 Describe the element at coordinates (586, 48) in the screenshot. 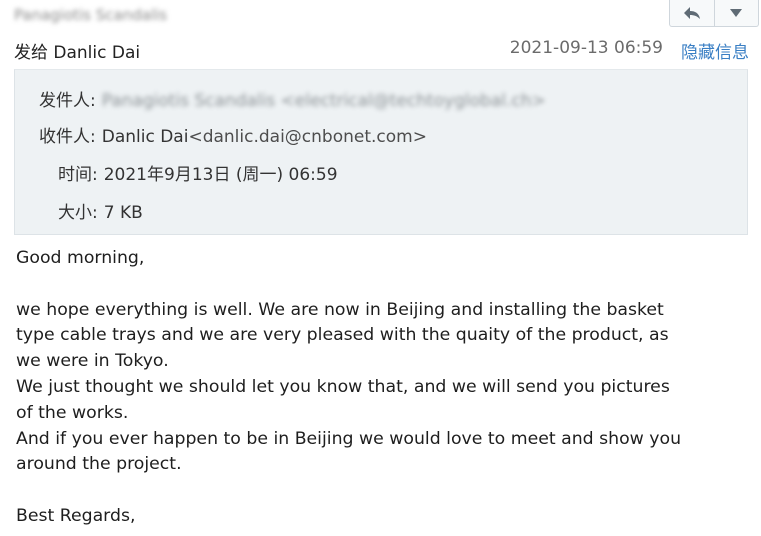

I see `sent-date: 2021-09-13 06:59` at that location.